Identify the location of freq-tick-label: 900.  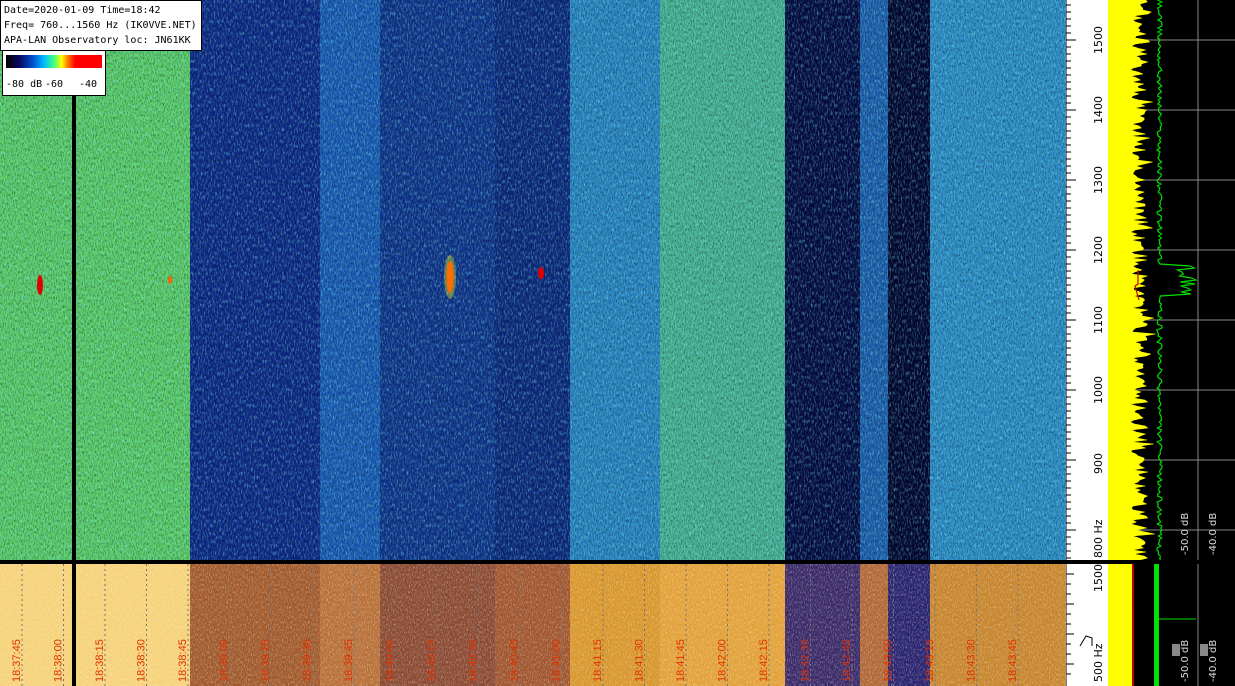
(1098, 463).